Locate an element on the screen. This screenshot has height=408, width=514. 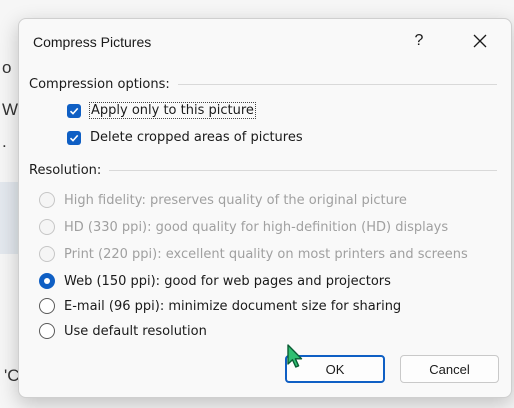
resolution-heading: Resolution: is located at coordinates (65, 170).